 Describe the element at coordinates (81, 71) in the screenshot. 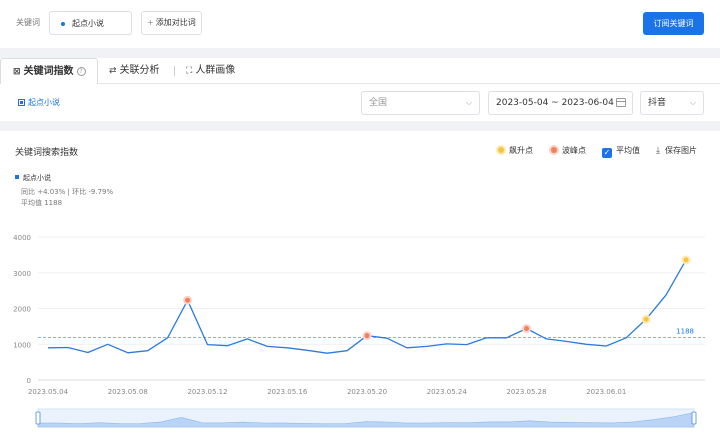

I see `help-icon: ?` at that location.